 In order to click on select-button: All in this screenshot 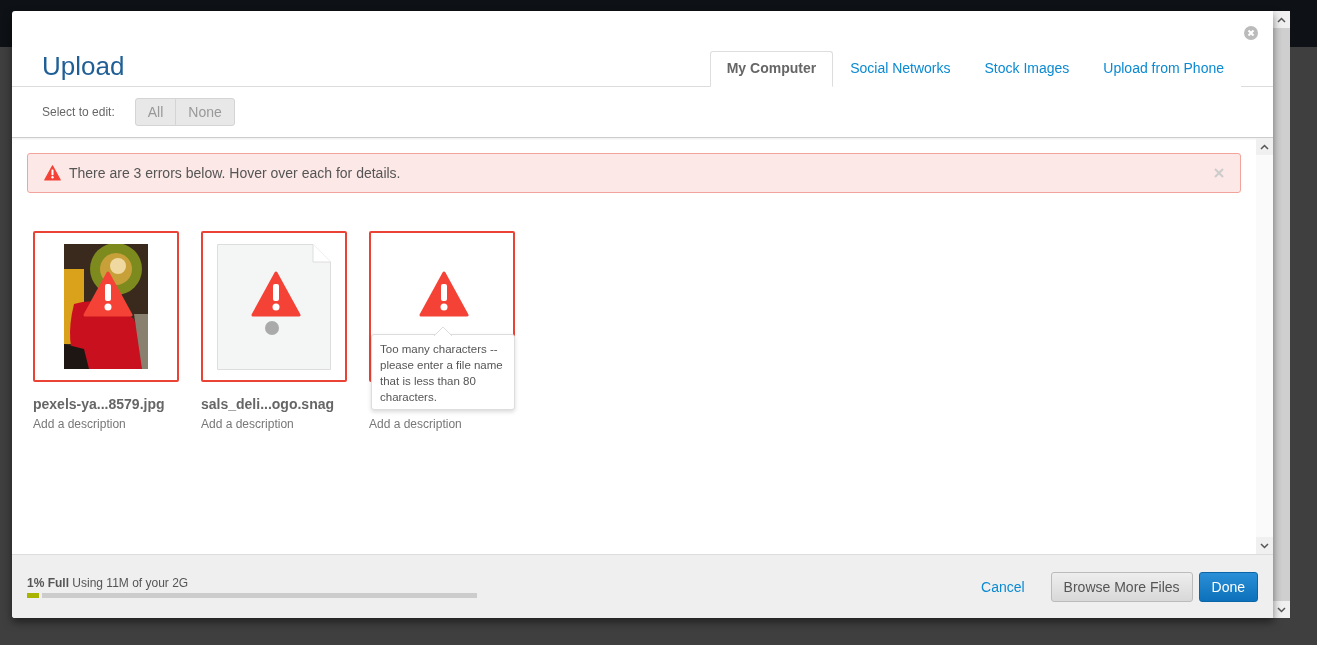, I will do `click(155, 112)`.